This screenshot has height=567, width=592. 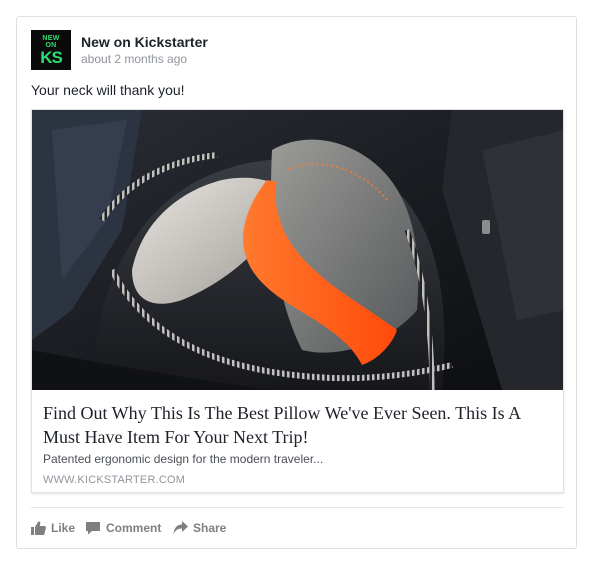 I want to click on avatar-line-1: NEW, so click(x=51, y=38).